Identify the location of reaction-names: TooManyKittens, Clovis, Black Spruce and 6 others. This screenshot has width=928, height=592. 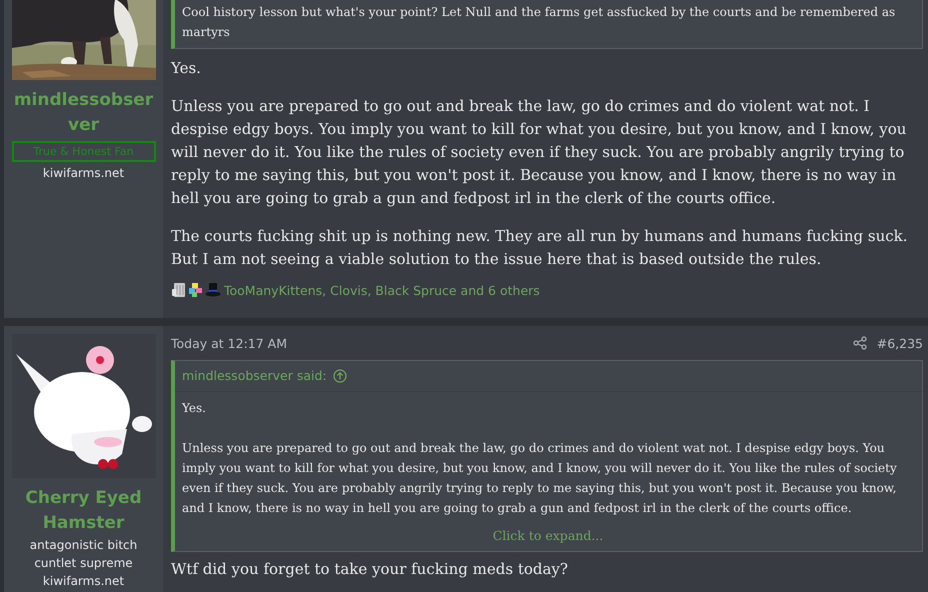
(382, 290).